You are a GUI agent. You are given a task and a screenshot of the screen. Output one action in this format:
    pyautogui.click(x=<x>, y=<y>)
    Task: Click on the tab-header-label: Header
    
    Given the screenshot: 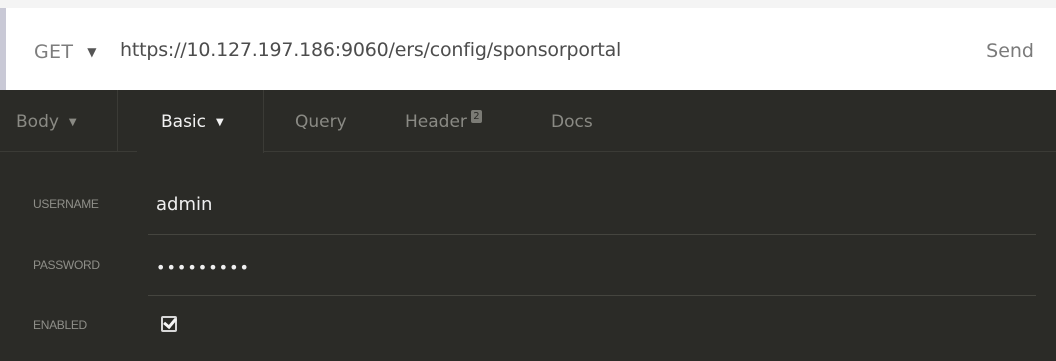 What is the action you would take?
    pyautogui.click(x=436, y=122)
    